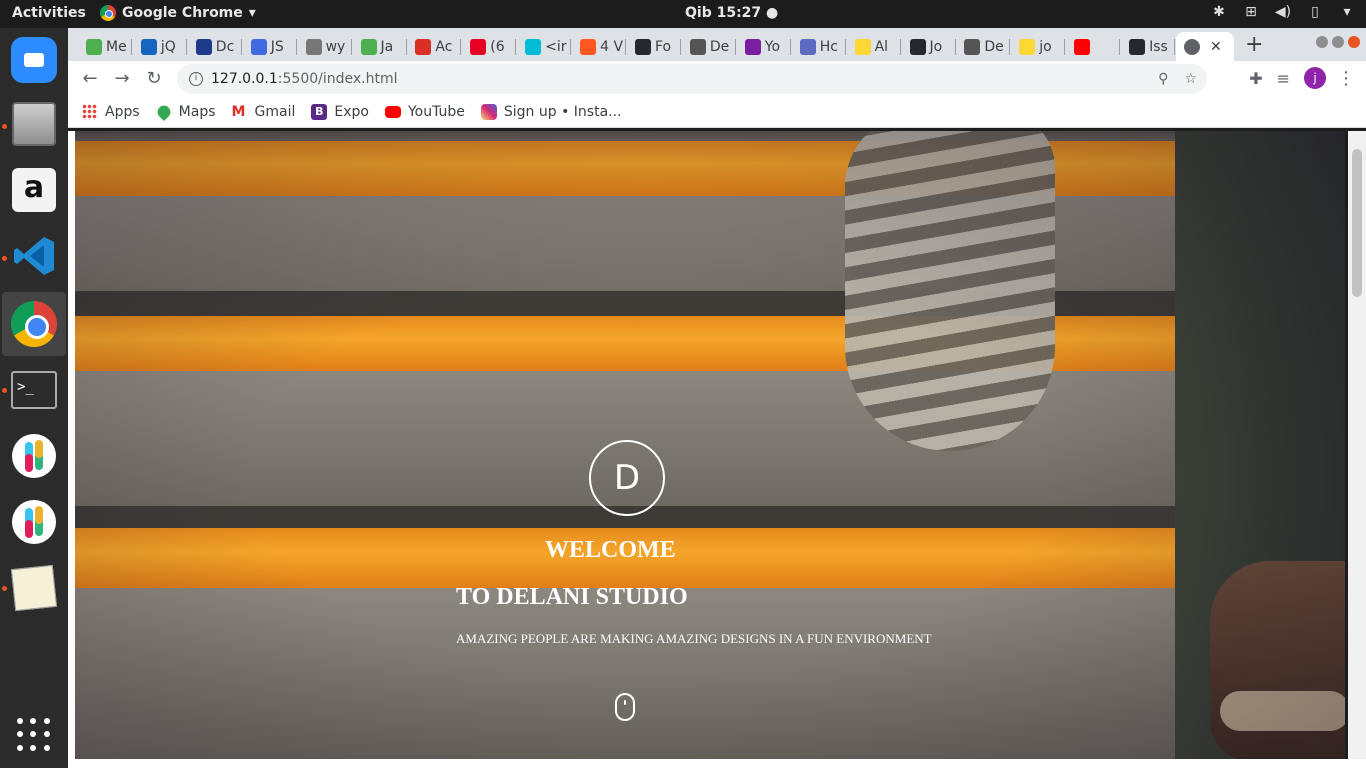  What do you see at coordinates (154, 79) in the screenshot?
I see `reload-button: ↻` at bounding box center [154, 79].